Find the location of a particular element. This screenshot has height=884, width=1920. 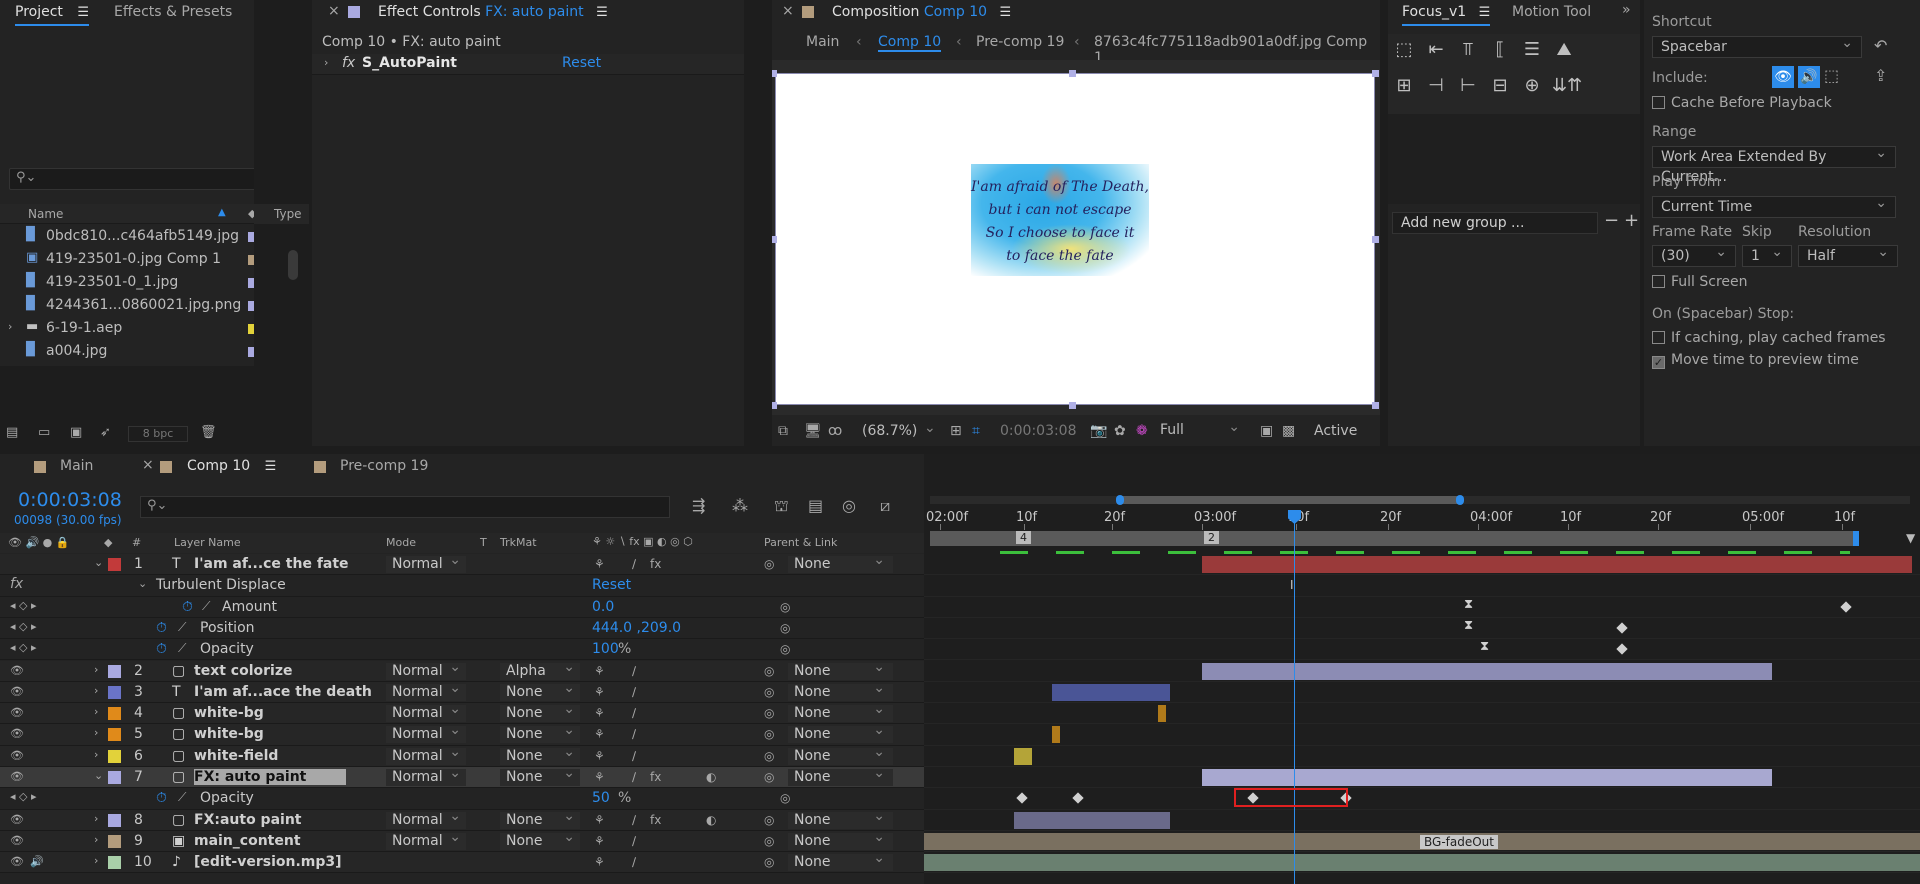

property-row: ◂ ◇ ▸ ⏱ ⟋ Position 444.0 ,209.0 ◎ is located at coordinates (462, 628).